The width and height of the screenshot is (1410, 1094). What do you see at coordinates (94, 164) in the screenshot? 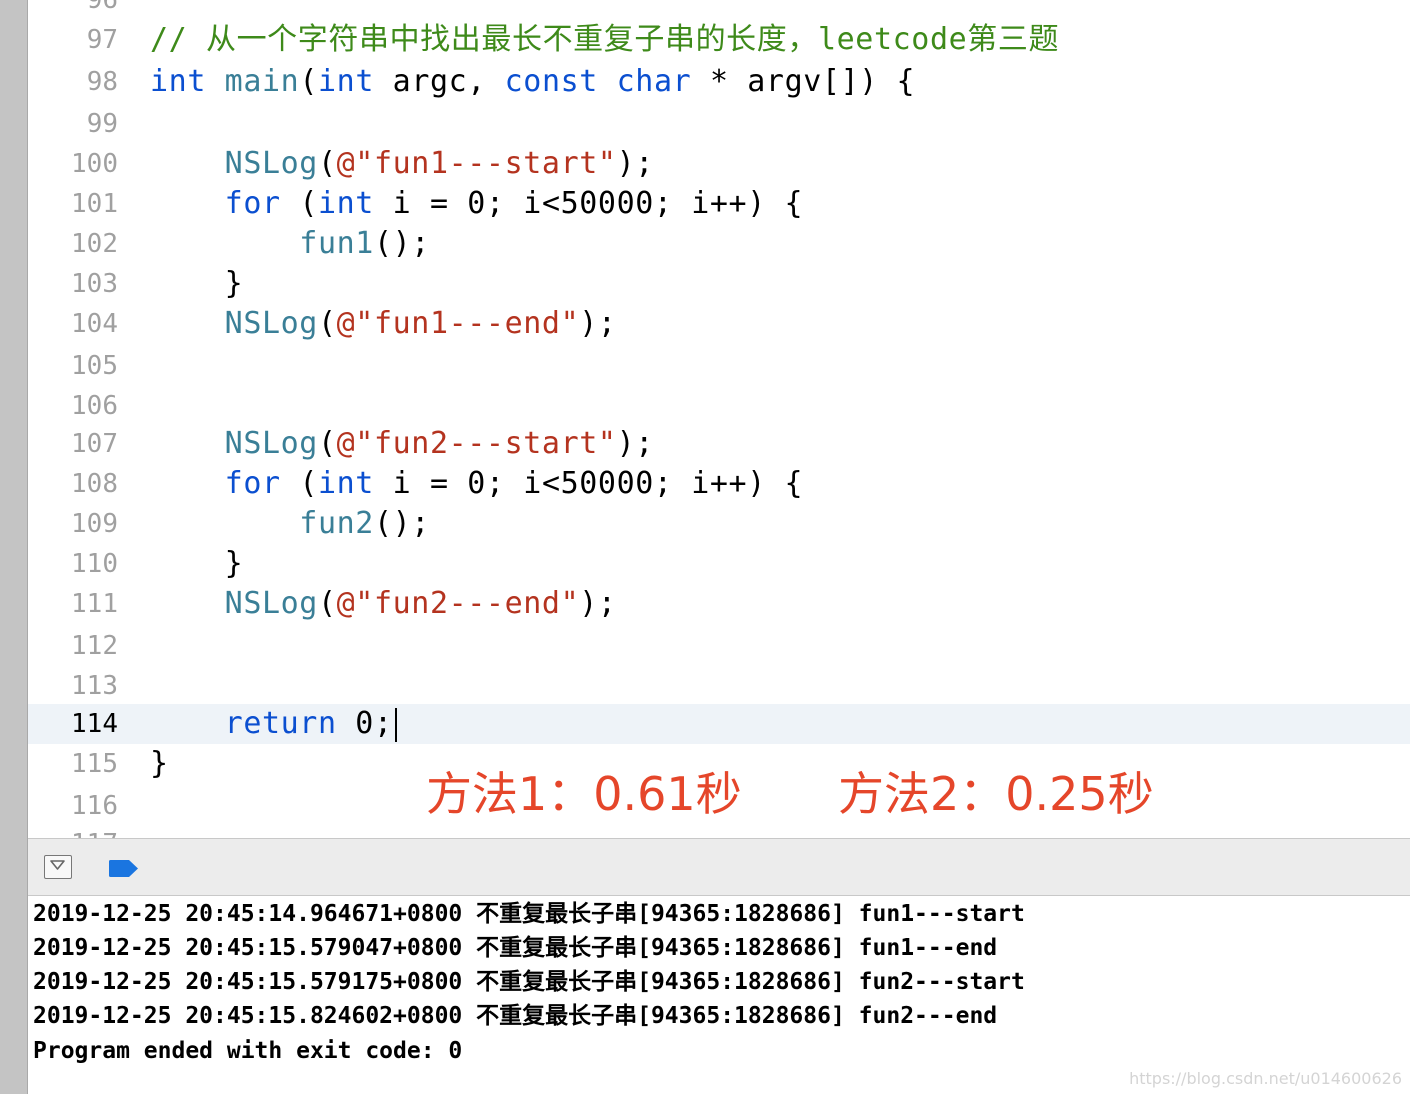
I see `line-number: 100` at bounding box center [94, 164].